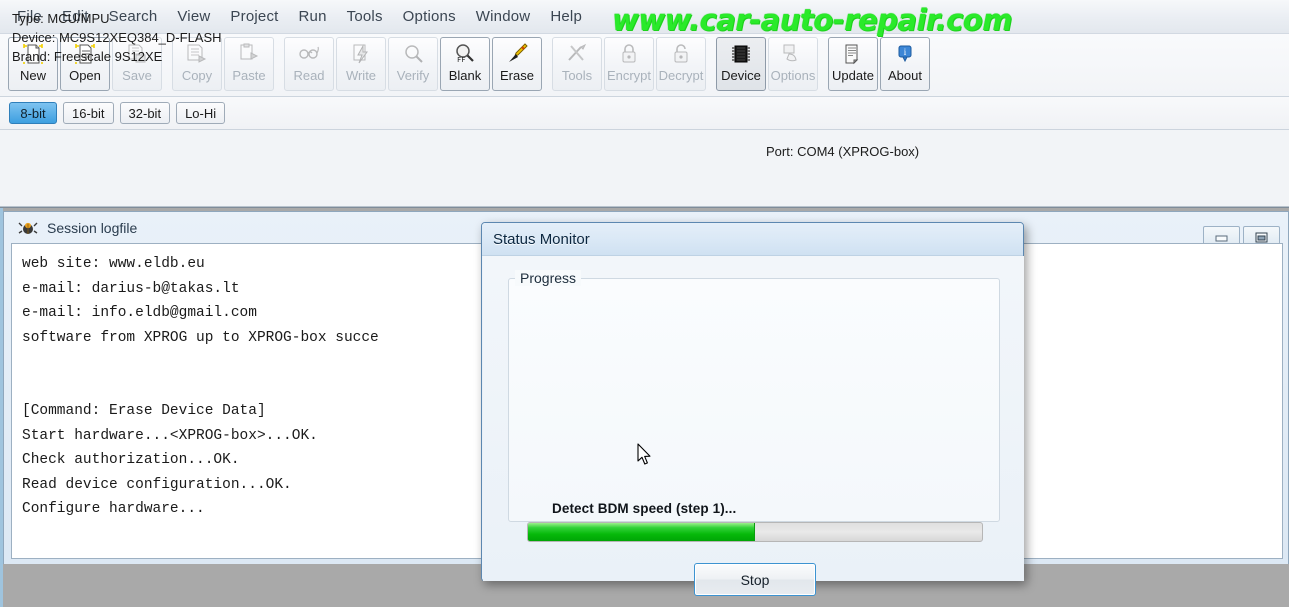  What do you see at coordinates (249, 75) in the screenshot?
I see `paste-button-label: Paste` at bounding box center [249, 75].